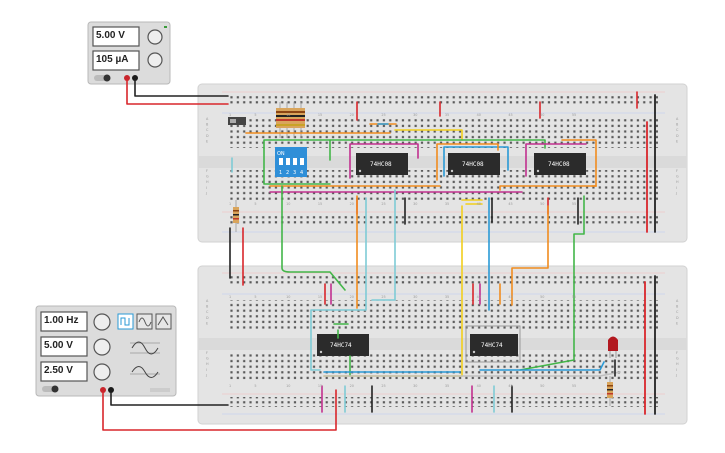 This screenshot has height=453, width=725. Describe the element at coordinates (165, 27) in the screenshot. I see `power-led-icon` at that location.